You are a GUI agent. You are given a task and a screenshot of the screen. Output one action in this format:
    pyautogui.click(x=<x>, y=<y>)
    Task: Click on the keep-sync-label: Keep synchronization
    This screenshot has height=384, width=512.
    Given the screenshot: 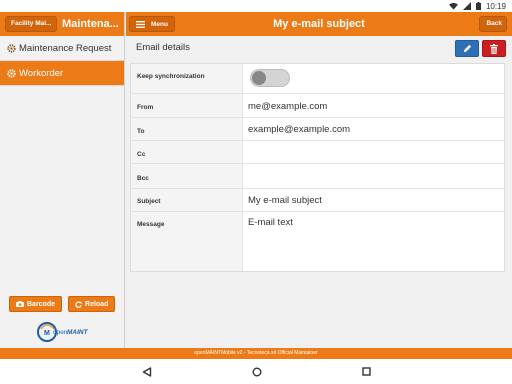 What is the action you would take?
    pyautogui.click(x=187, y=78)
    